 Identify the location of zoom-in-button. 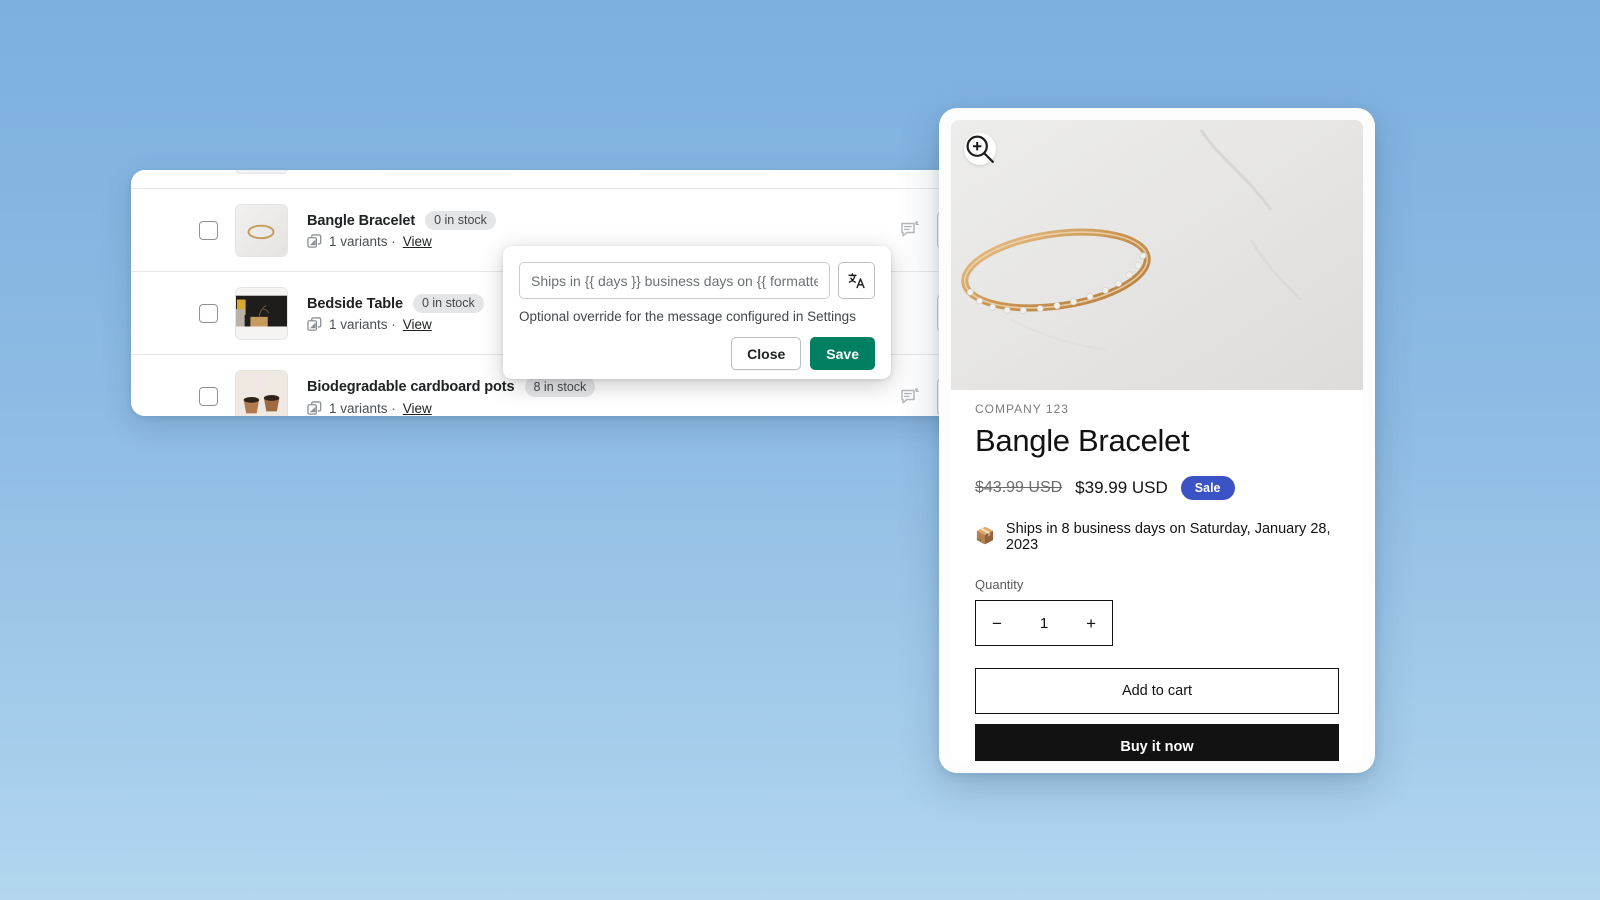
(980, 149).